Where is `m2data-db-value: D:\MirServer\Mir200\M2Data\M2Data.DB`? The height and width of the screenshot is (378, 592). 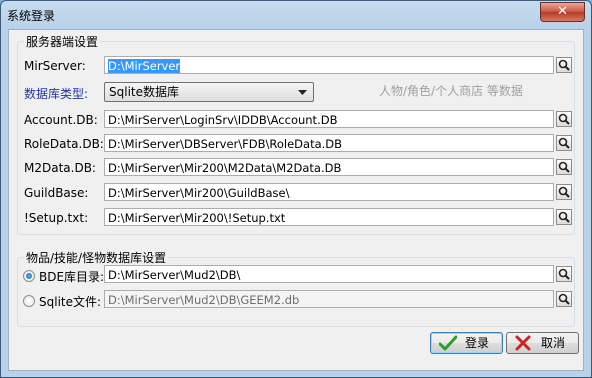
m2data-db-value: D:\MirServer\Mir200\M2Data\M2Data.DB is located at coordinates (225, 168).